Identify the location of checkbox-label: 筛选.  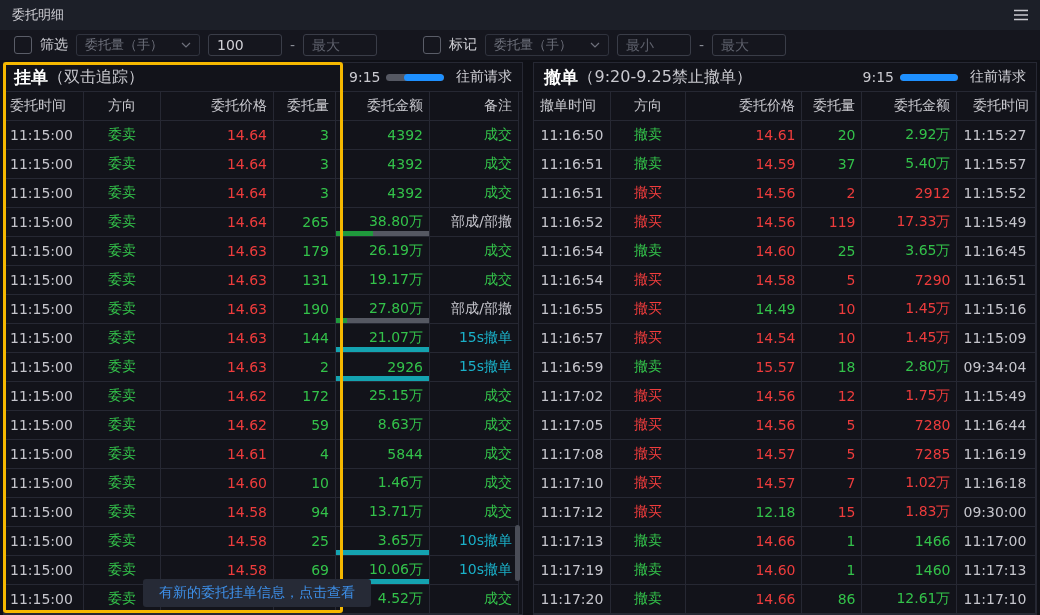
(54, 45).